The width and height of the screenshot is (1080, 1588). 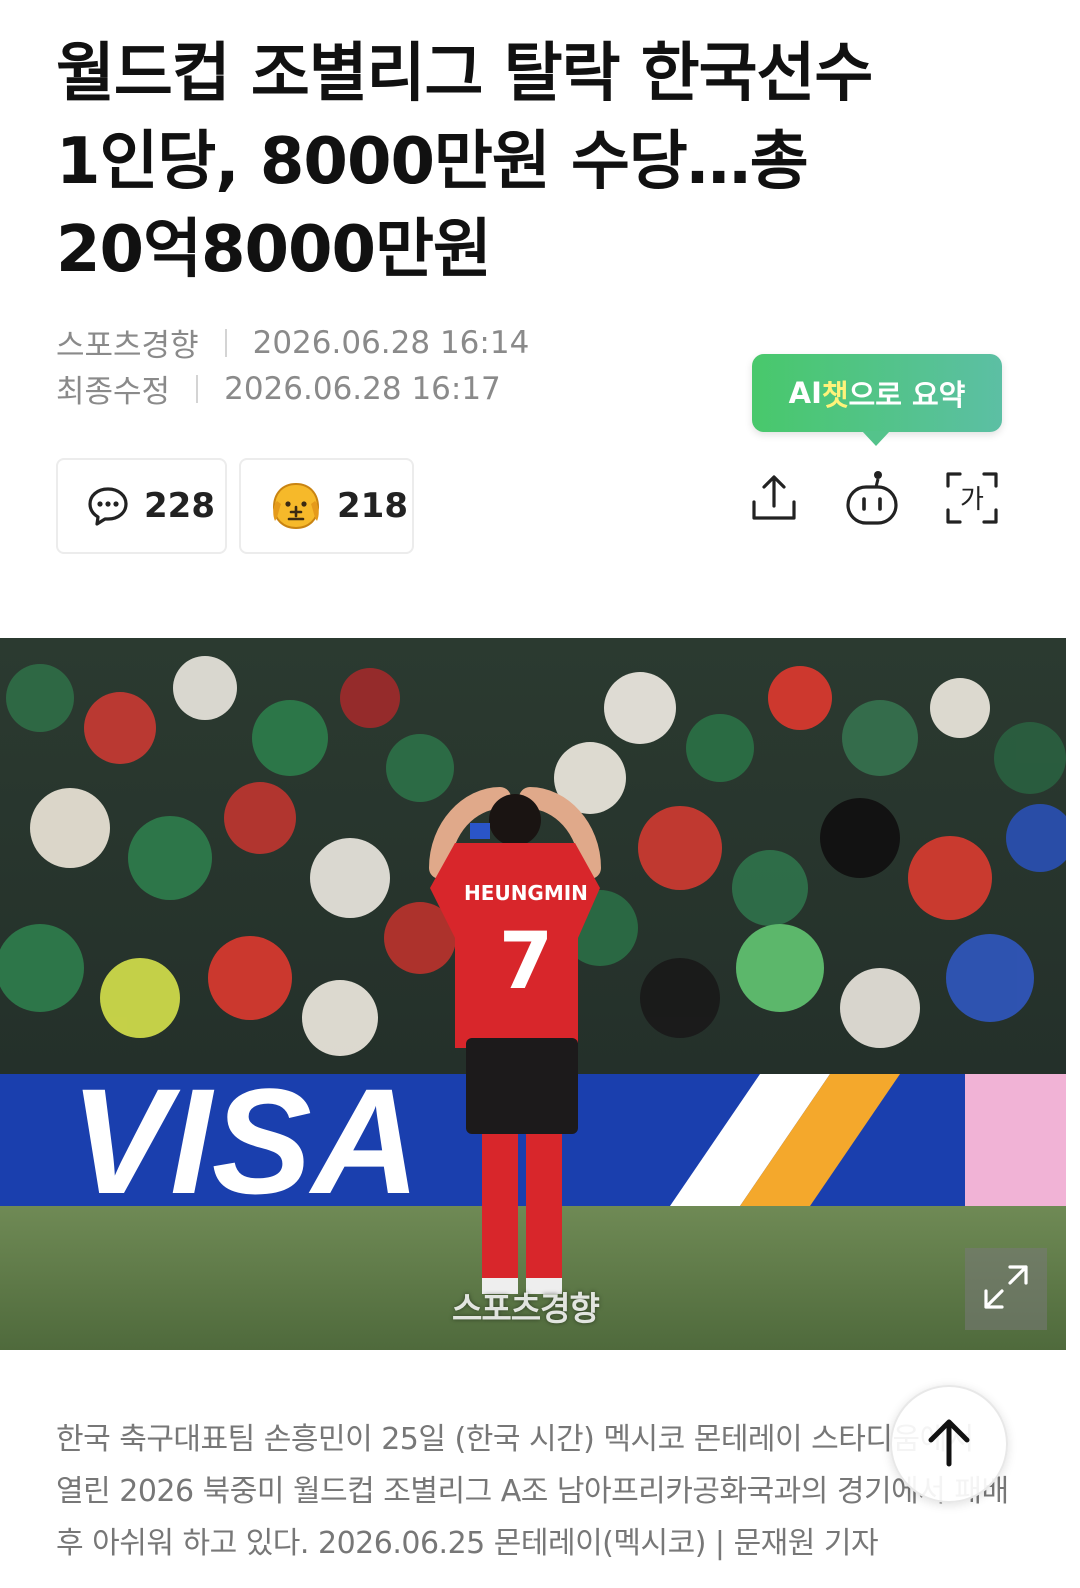 I want to click on scroll-top-button, so click(x=949, y=1444).